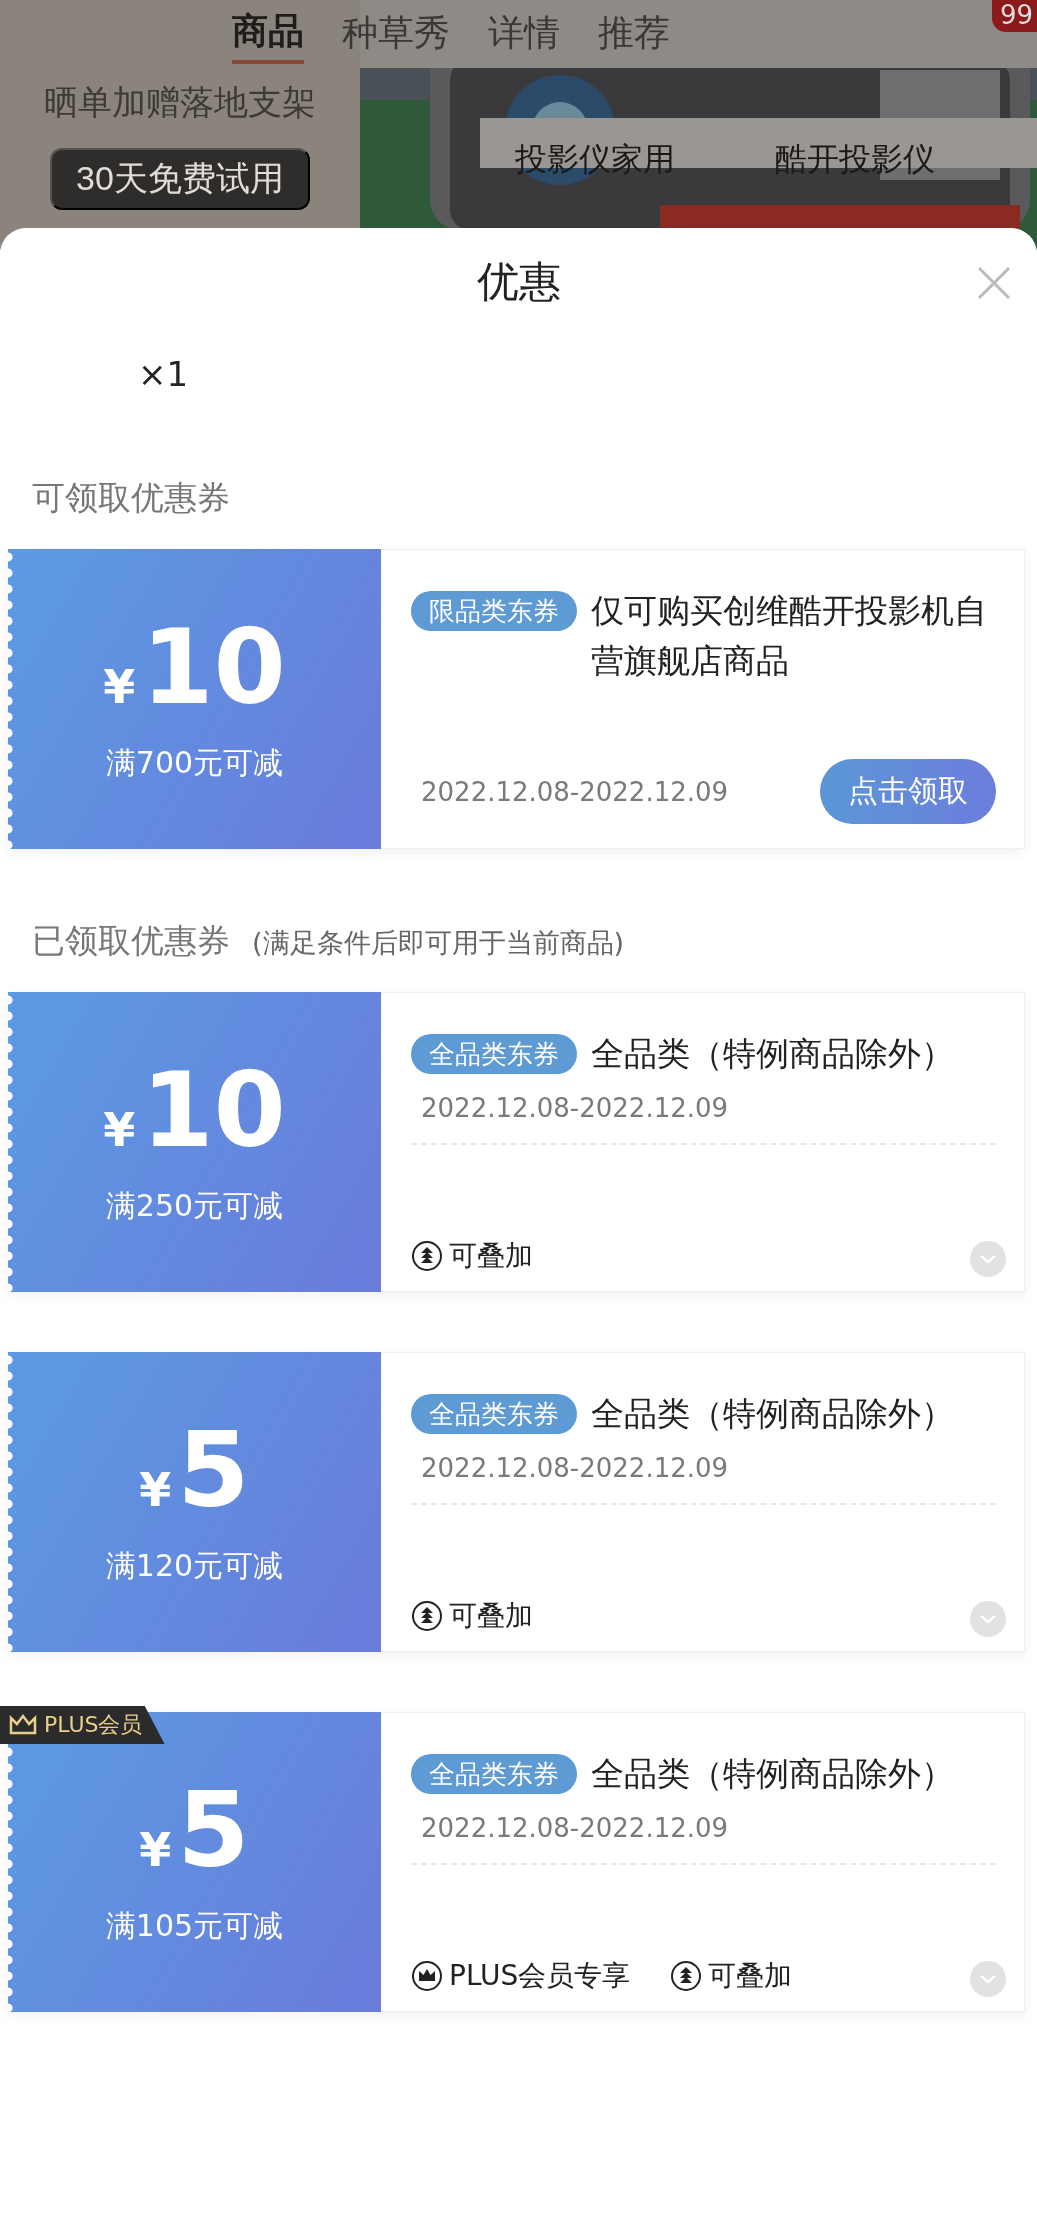  I want to click on coupon-condition: 满120元可减, so click(194, 1565).